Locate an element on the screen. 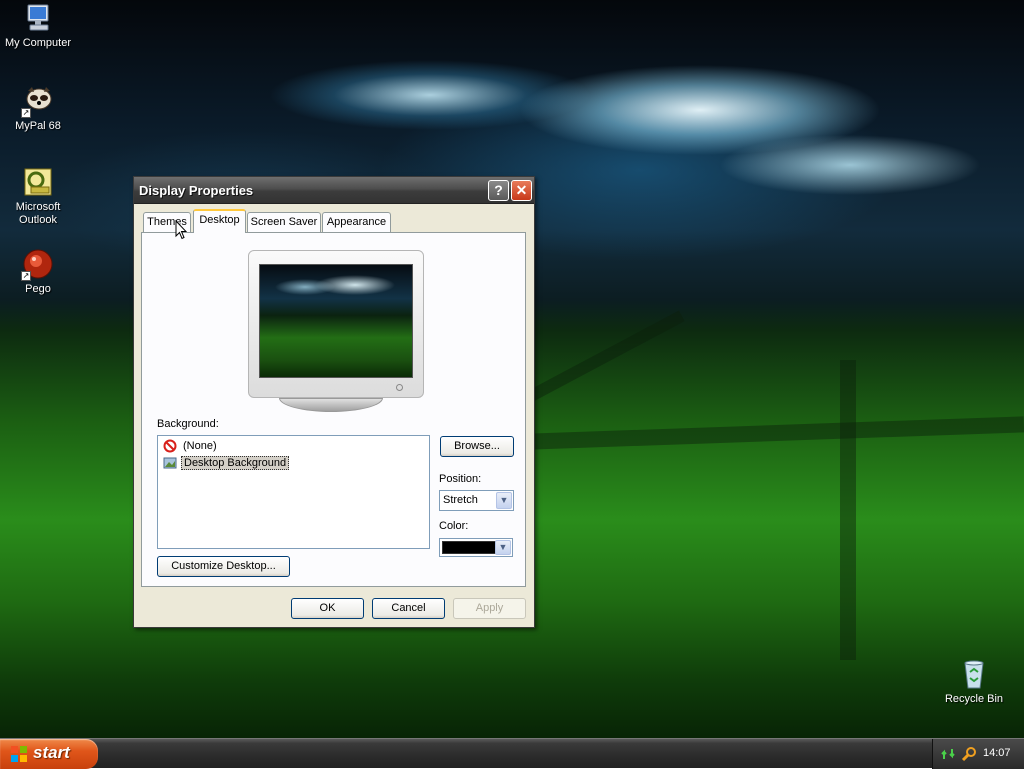 Image resolution: width=1024 pixels, height=769 pixels. monitor-stand is located at coordinates (331, 405).